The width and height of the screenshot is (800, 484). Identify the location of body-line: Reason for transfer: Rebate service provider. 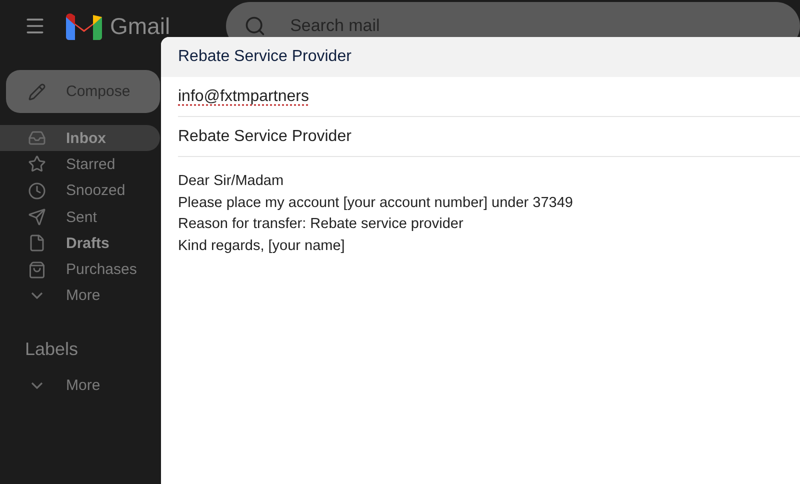
(321, 224).